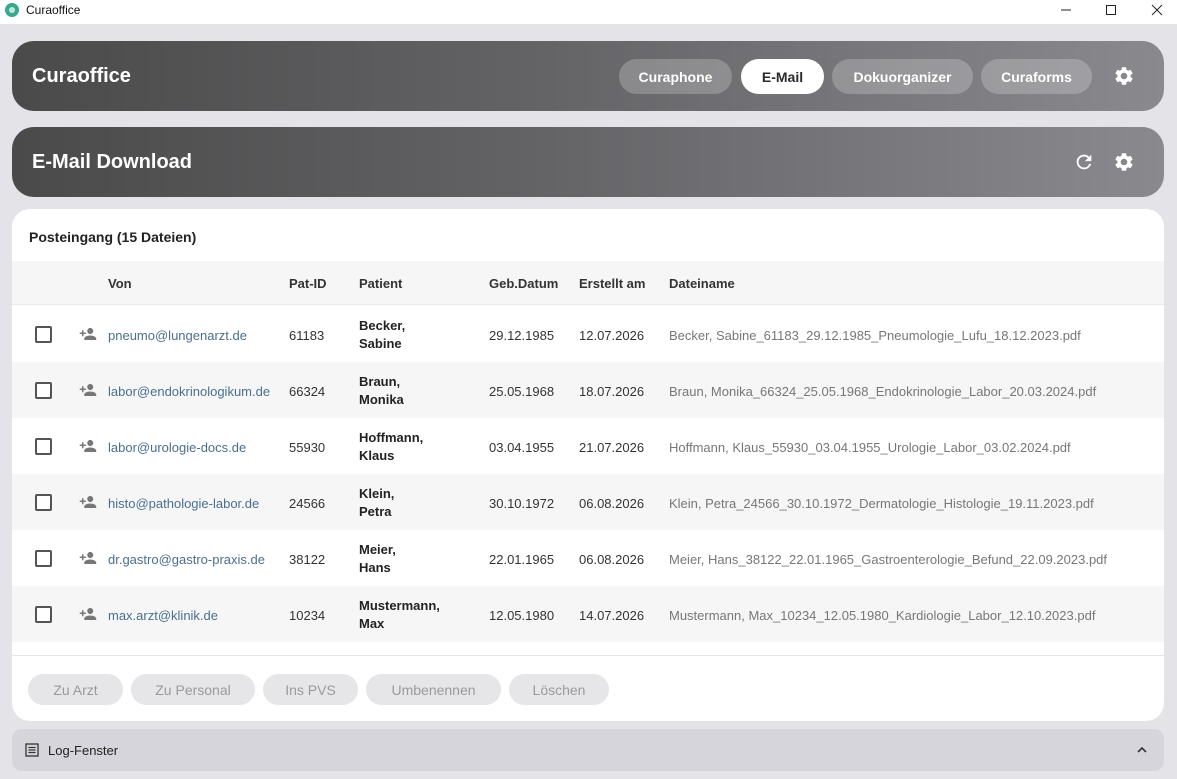 The height and width of the screenshot is (779, 1177). Describe the element at coordinates (186, 559) in the screenshot. I see `sender-email: dr.gastro@gastro-praxis.de` at that location.